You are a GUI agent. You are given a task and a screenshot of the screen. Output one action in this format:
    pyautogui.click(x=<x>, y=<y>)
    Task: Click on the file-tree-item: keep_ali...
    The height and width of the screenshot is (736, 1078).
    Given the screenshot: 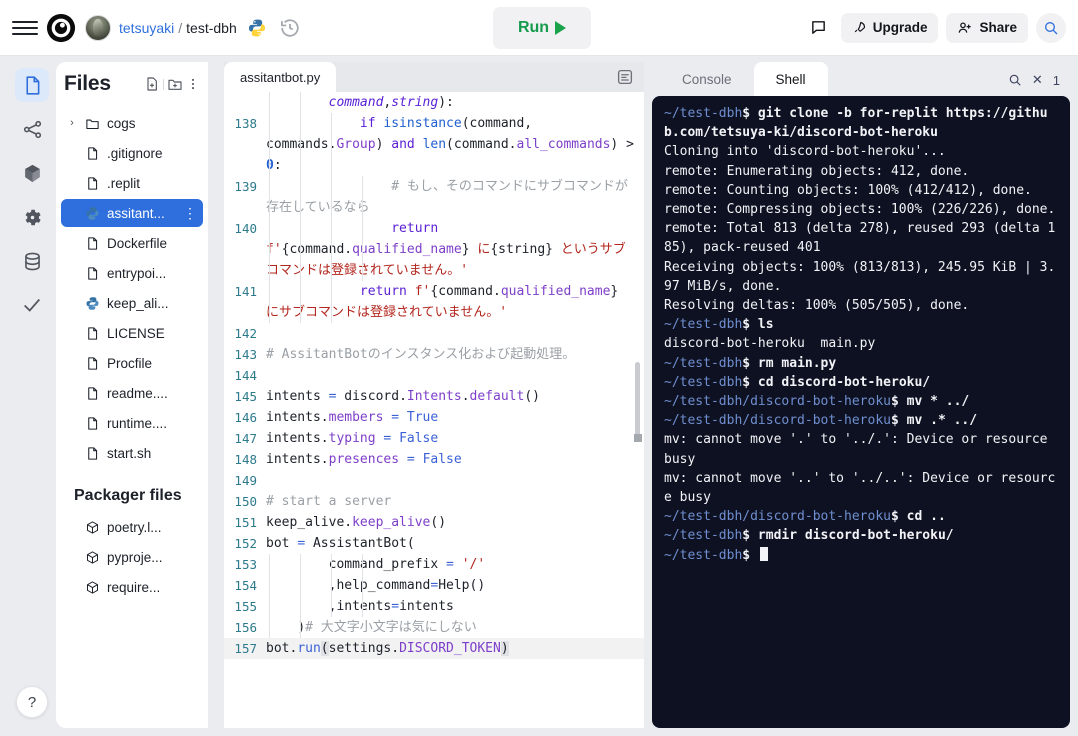 What is the action you would take?
    pyautogui.click(x=132, y=303)
    